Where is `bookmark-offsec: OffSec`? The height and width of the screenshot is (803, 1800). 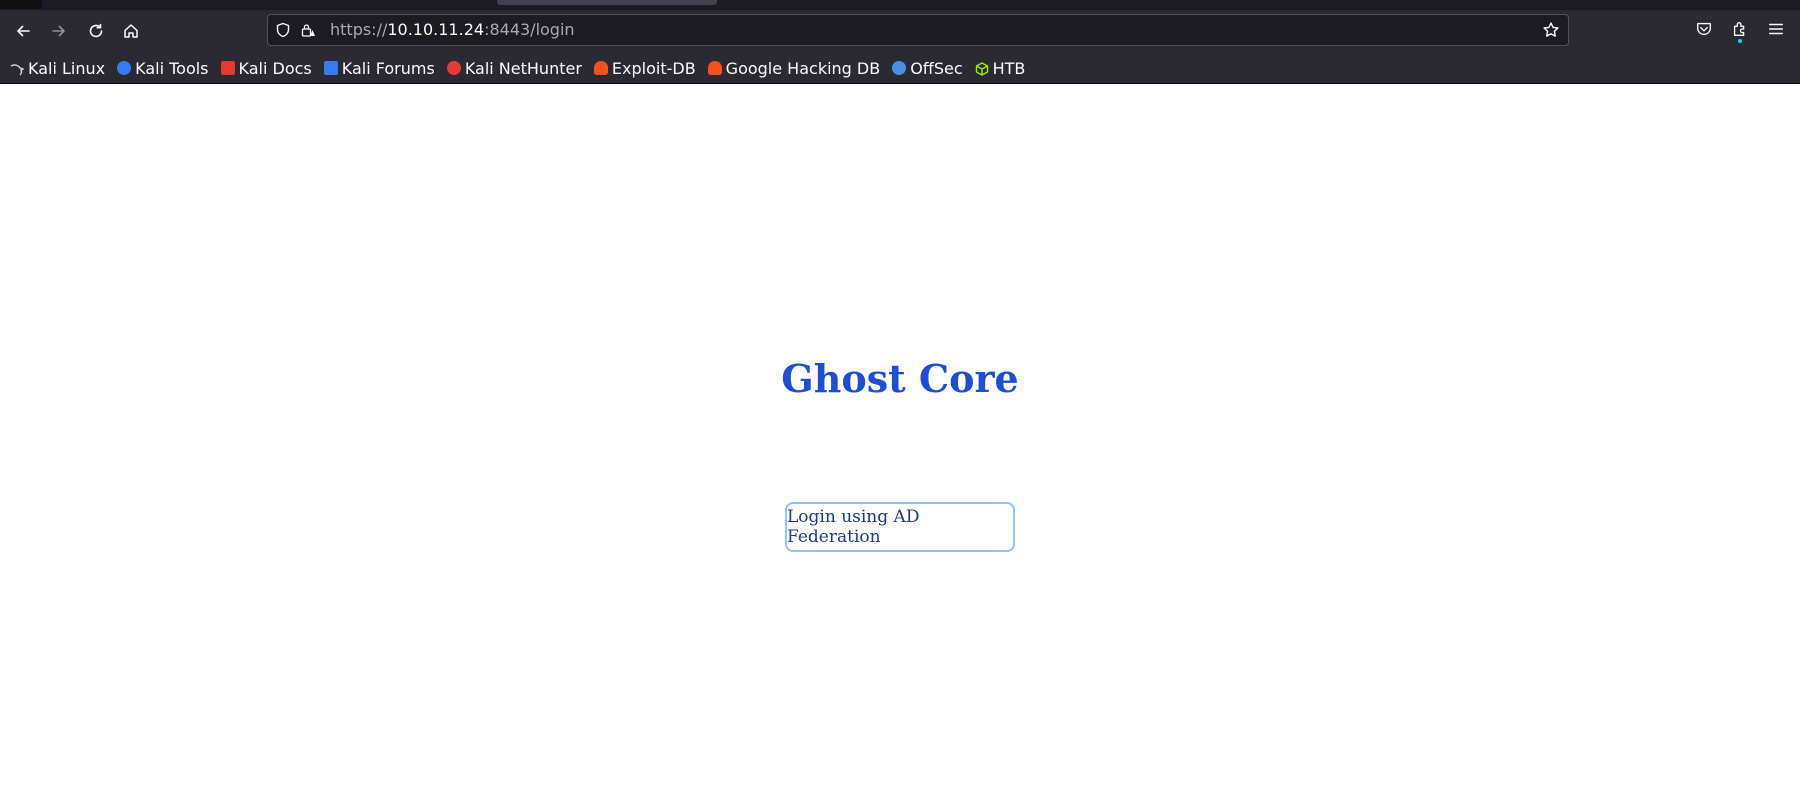
bookmark-offsec: OffSec is located at coordinates (927, 68).